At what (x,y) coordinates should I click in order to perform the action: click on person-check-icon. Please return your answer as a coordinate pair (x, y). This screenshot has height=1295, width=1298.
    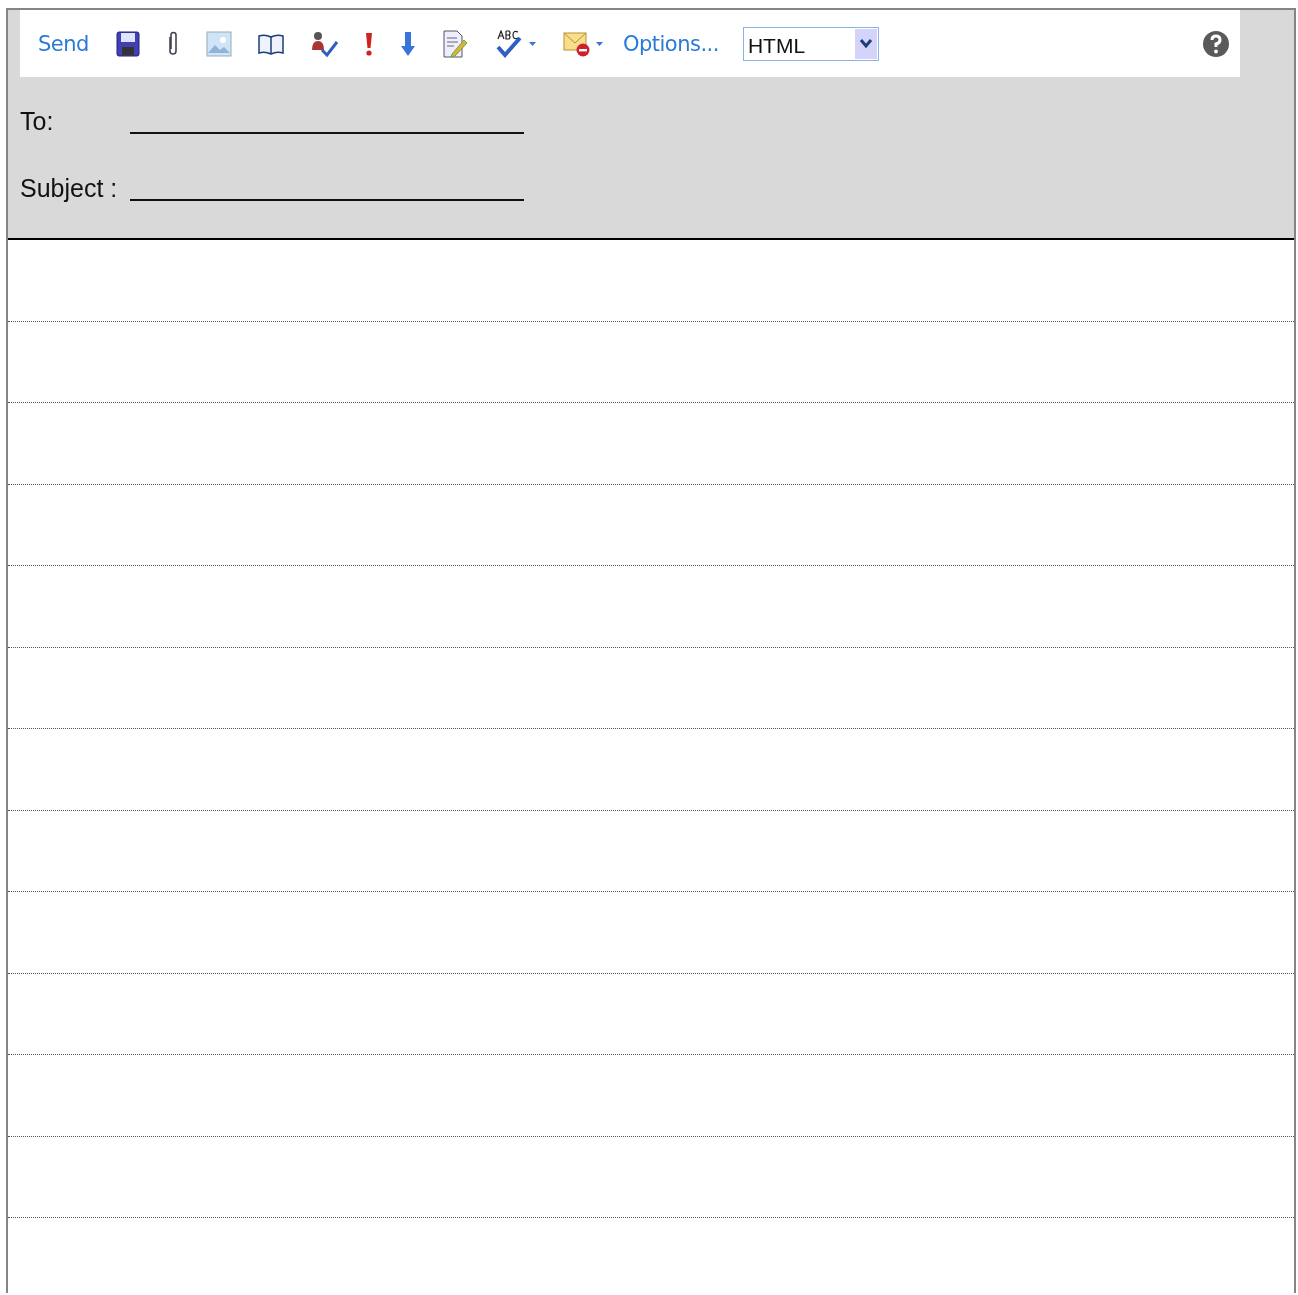
    Looking at the image, I should click on (323, 43).